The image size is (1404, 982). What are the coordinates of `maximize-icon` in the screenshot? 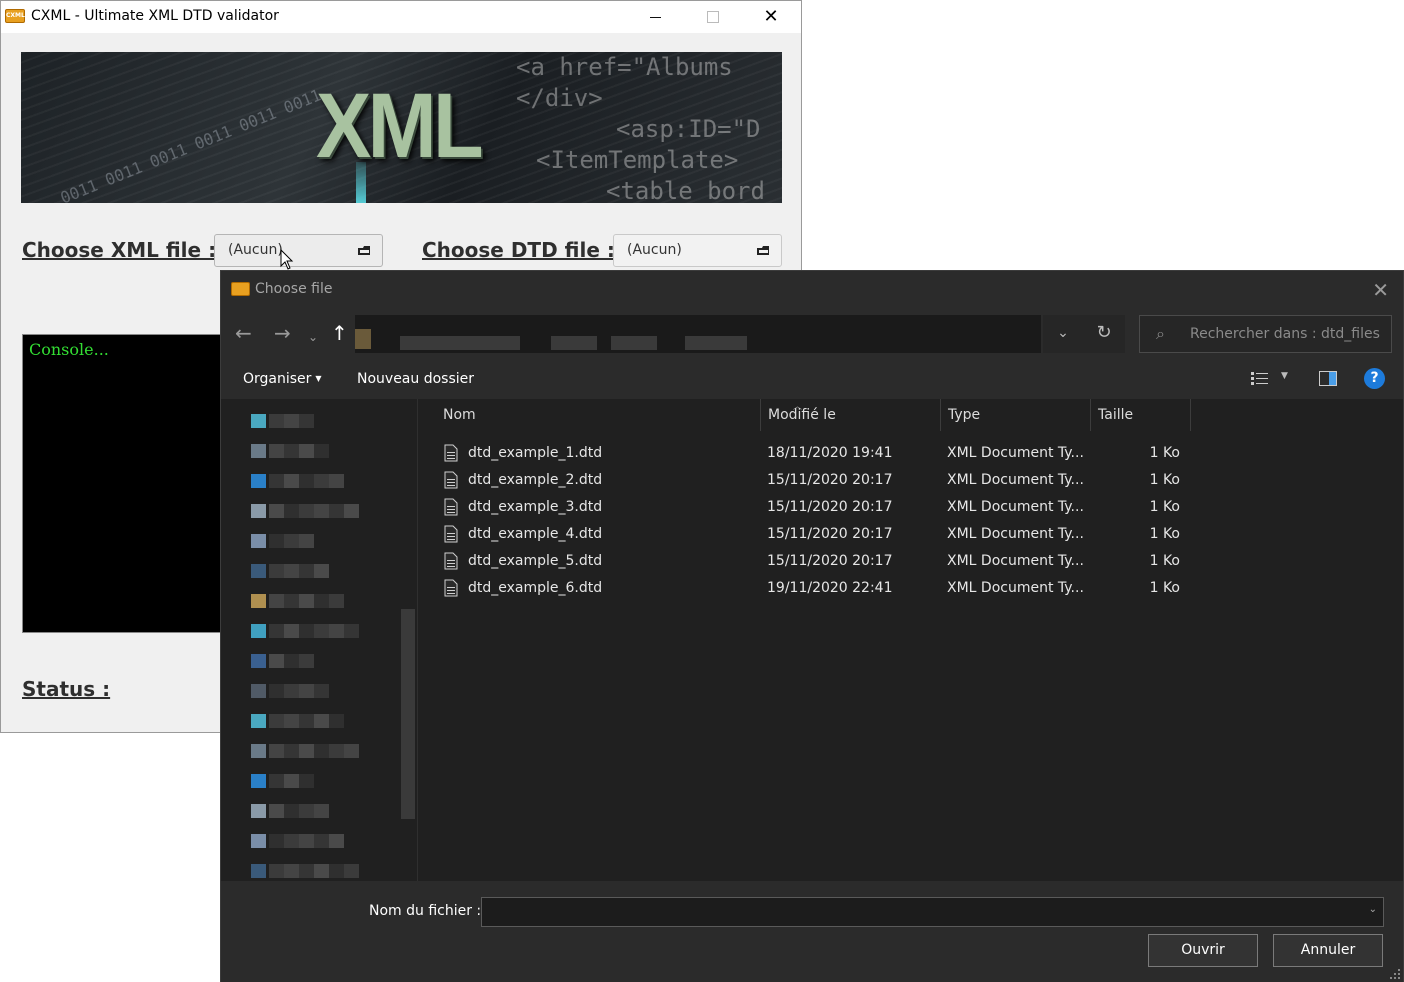 It's located at (713, 17).